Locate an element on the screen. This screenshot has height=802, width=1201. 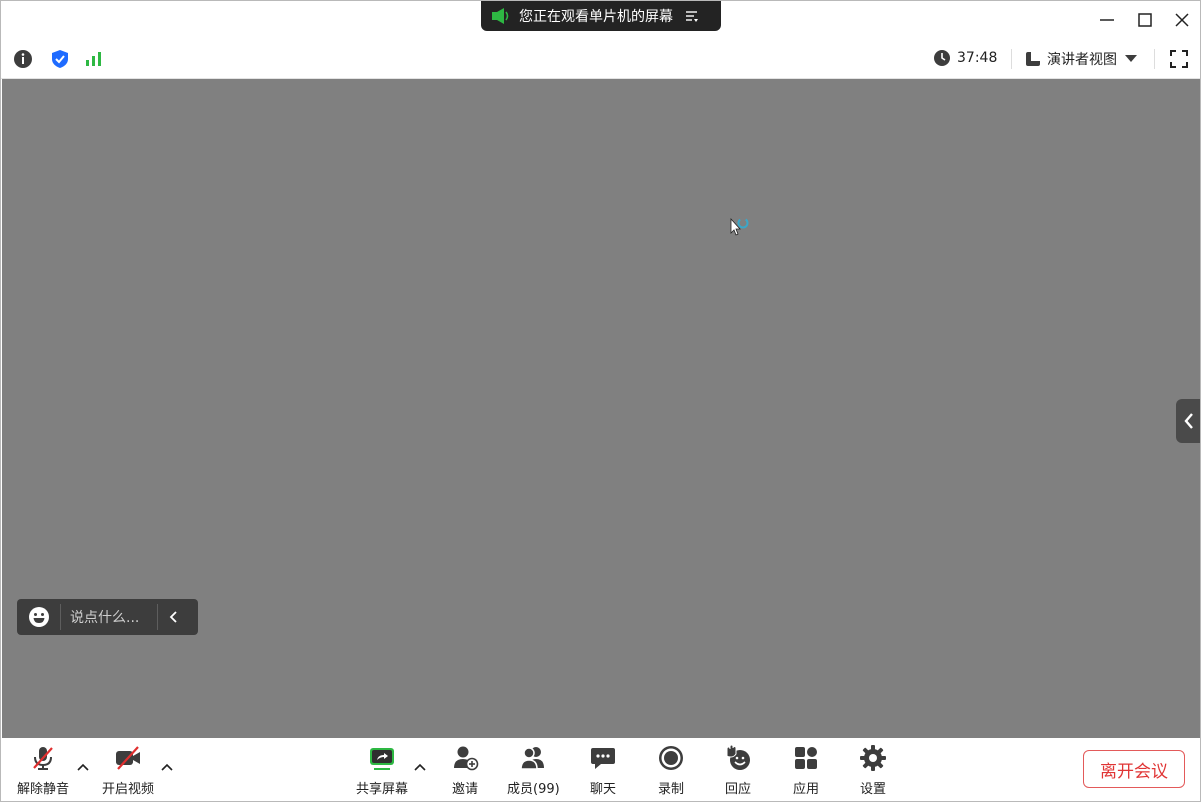
audio-options-chevron-up-icon is located at coordinates (83, 767).